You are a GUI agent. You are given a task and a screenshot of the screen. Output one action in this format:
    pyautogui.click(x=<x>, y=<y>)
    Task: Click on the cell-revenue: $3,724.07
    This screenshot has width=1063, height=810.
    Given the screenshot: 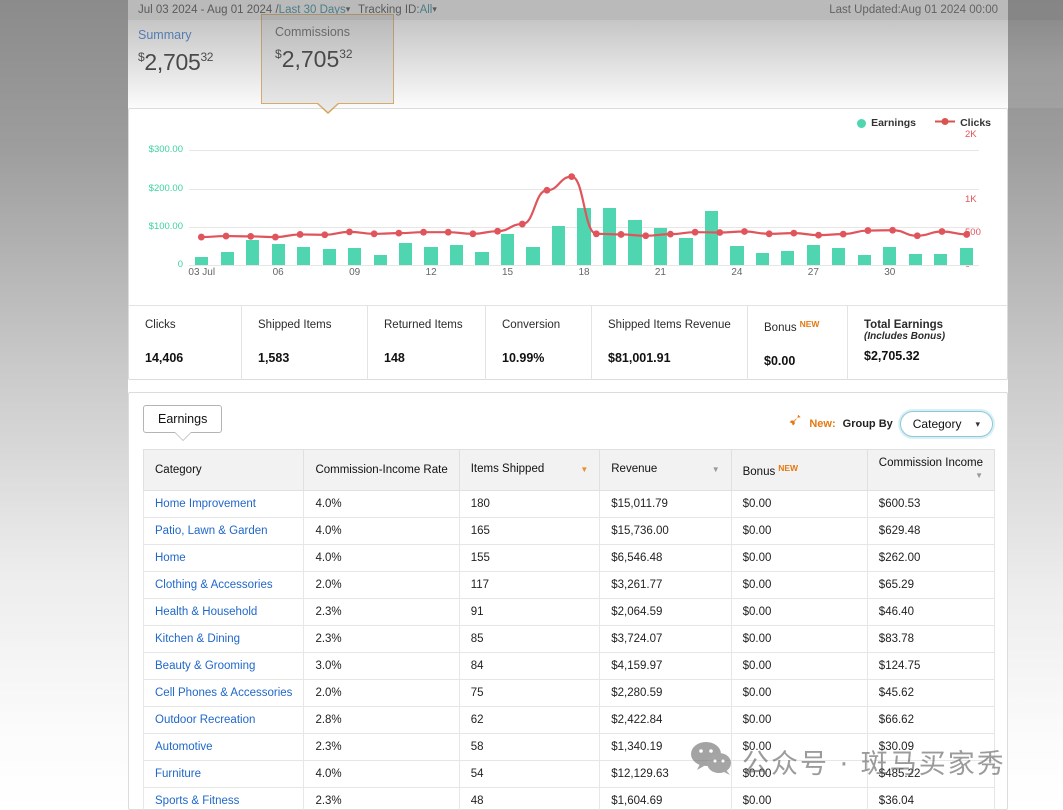 What is the action you would take?
    pyautogui.click(x=665, y=639)
    